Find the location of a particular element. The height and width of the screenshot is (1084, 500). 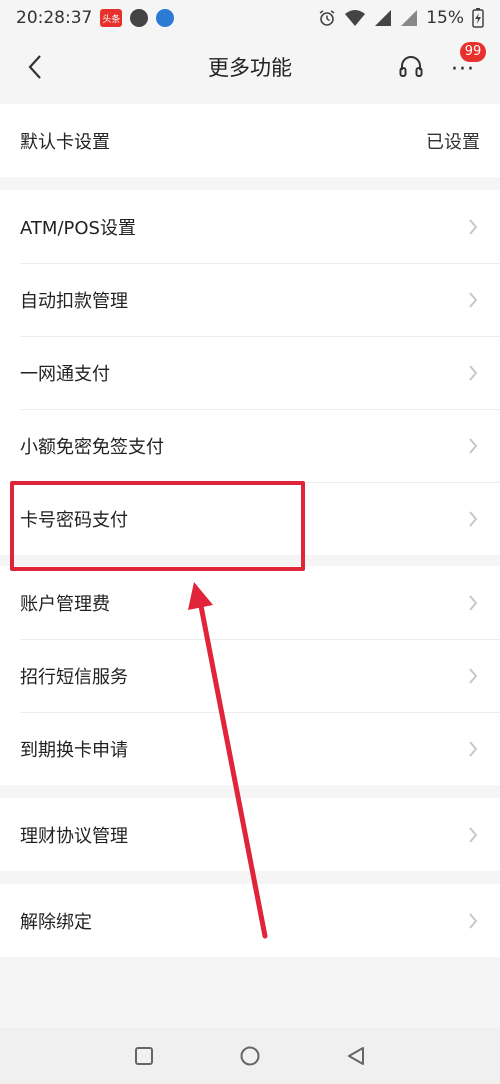

wealth-agreement-management-row: 理财协议管理 is located at coordinates (250, 834).